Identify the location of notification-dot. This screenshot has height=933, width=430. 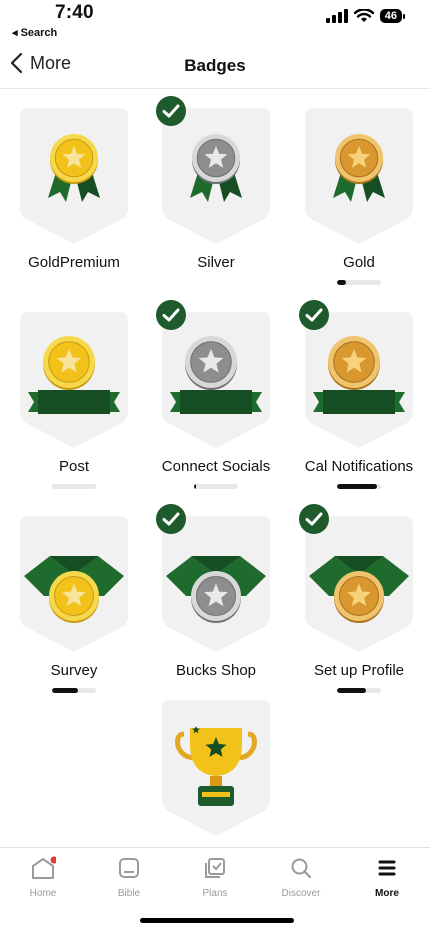
(54, 860).